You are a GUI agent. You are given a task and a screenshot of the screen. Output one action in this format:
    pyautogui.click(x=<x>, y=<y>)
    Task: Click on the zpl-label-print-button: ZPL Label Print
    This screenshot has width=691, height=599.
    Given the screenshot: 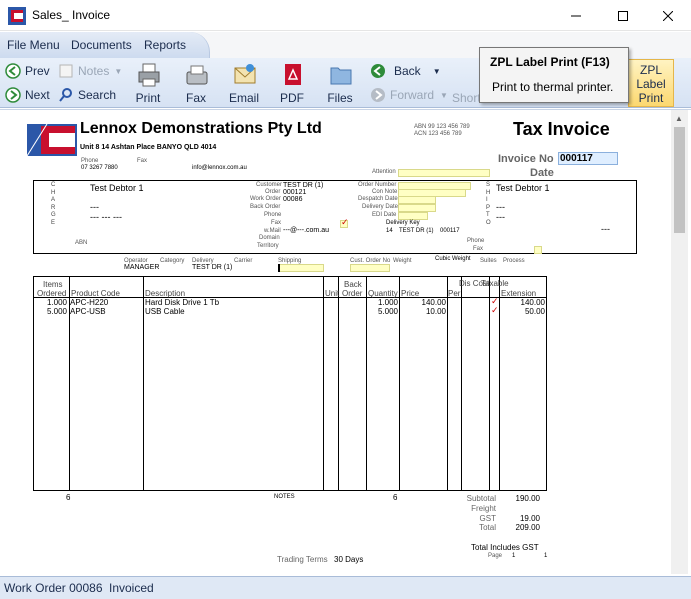 What is the action you would take?
    pyautogui.click(x=651, y=83)
    